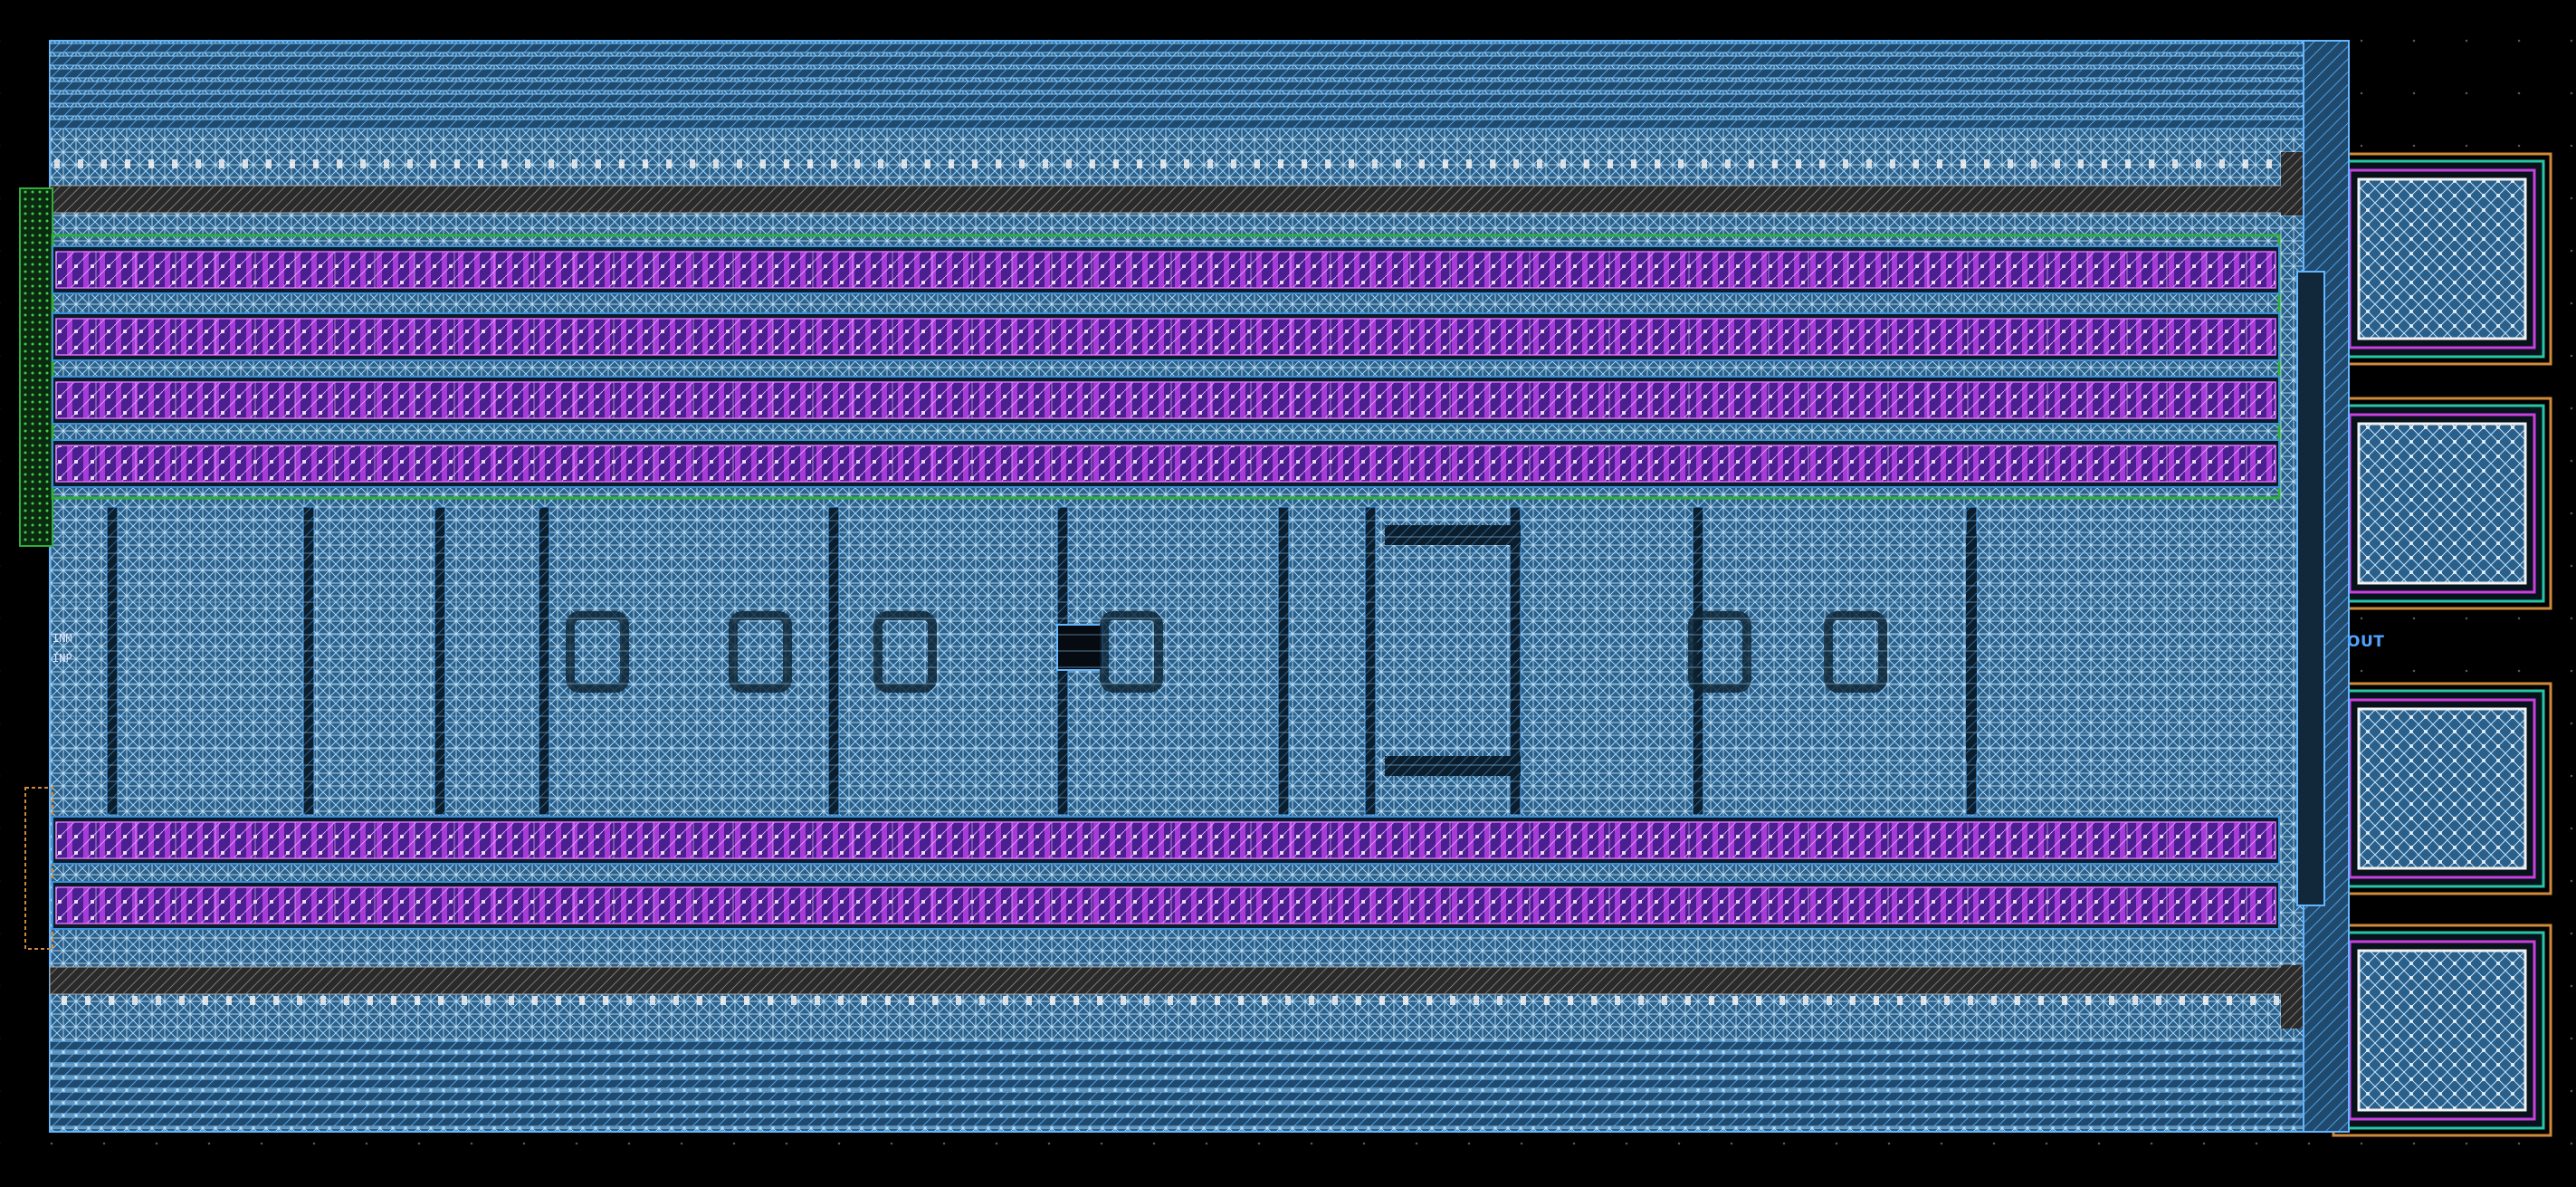  Describe the element at coordinates (1184, 980) in the screenshot. I see `guard-band-bottom` at that location.